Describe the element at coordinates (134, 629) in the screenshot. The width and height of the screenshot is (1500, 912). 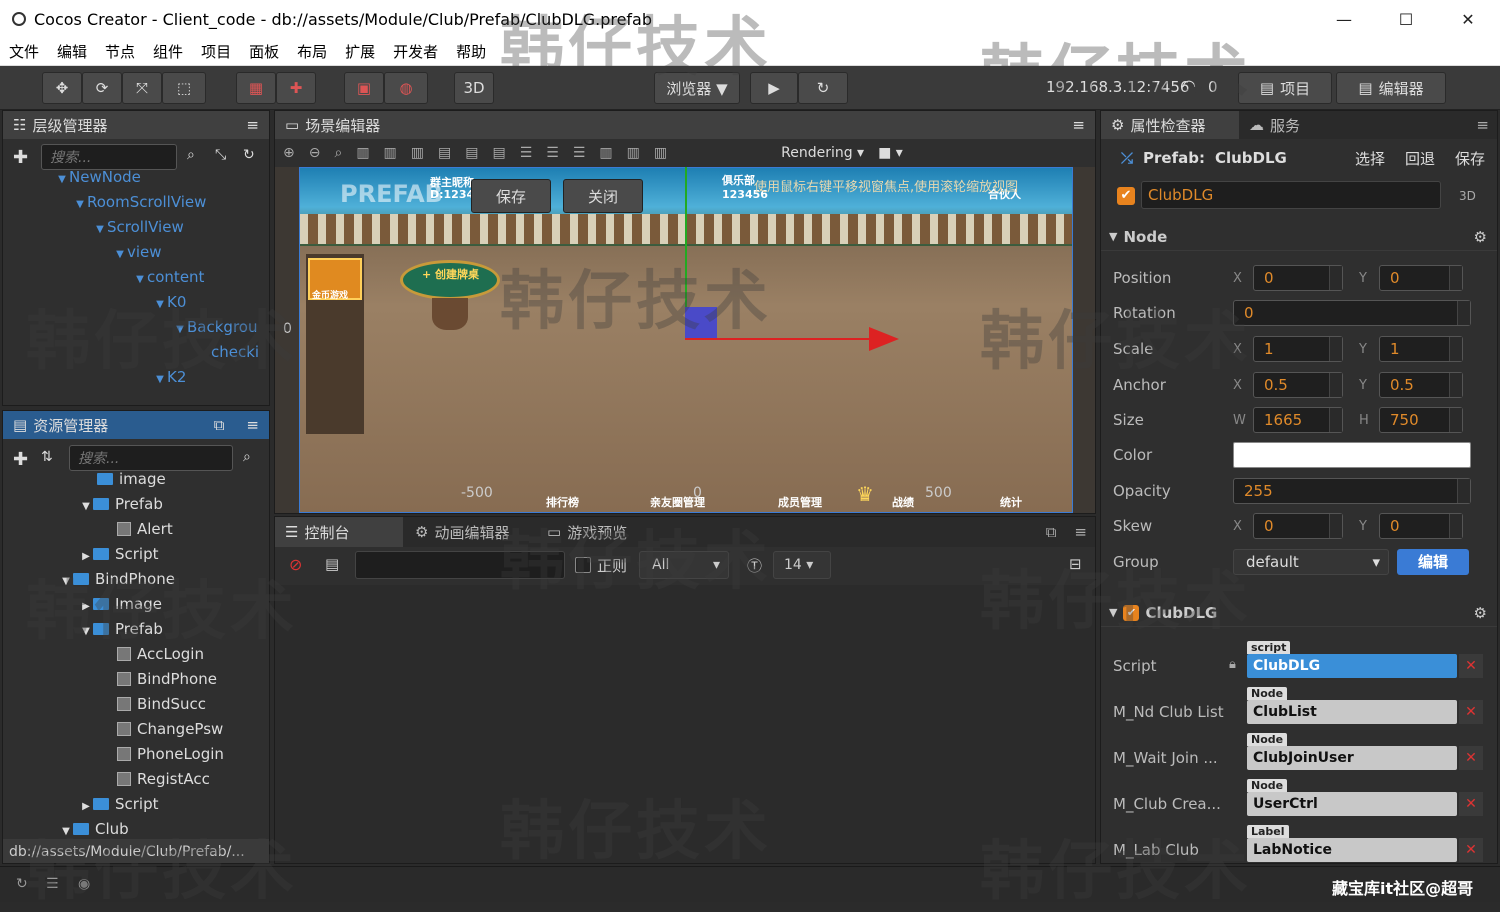
I see `asset-folder: ▼ Prefab` at that location.